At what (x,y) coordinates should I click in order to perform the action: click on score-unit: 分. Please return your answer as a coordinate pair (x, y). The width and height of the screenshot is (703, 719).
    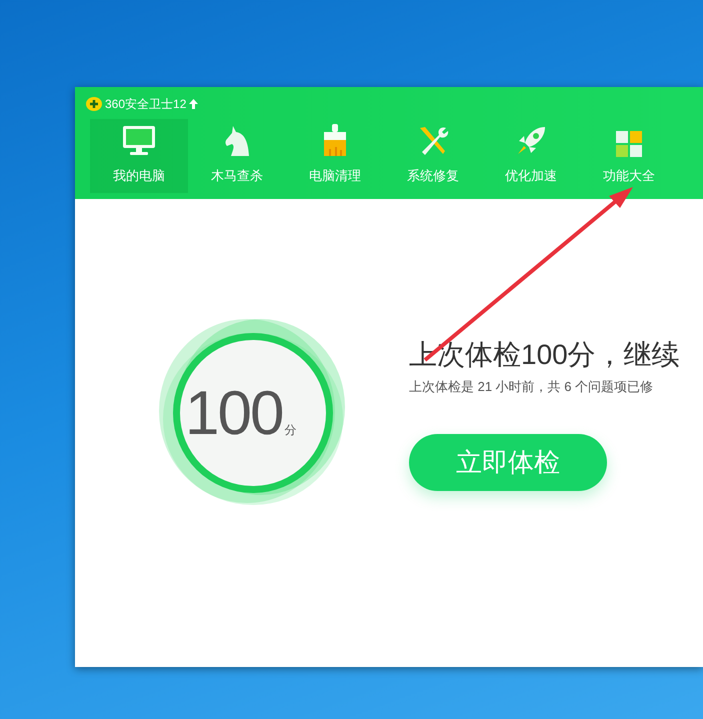
    Looking at the image, I should click on (290, 430).